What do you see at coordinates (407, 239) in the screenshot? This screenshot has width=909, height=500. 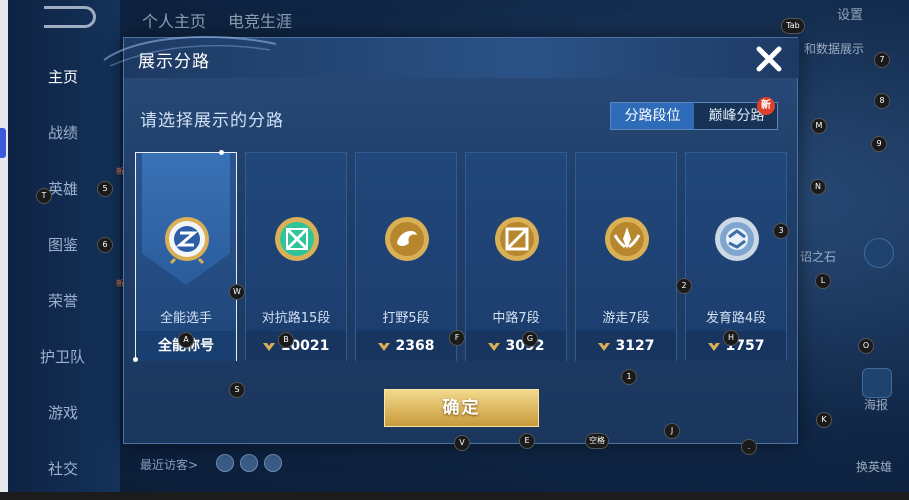 I see `jungle-icon` at bounding box center [407, 239].